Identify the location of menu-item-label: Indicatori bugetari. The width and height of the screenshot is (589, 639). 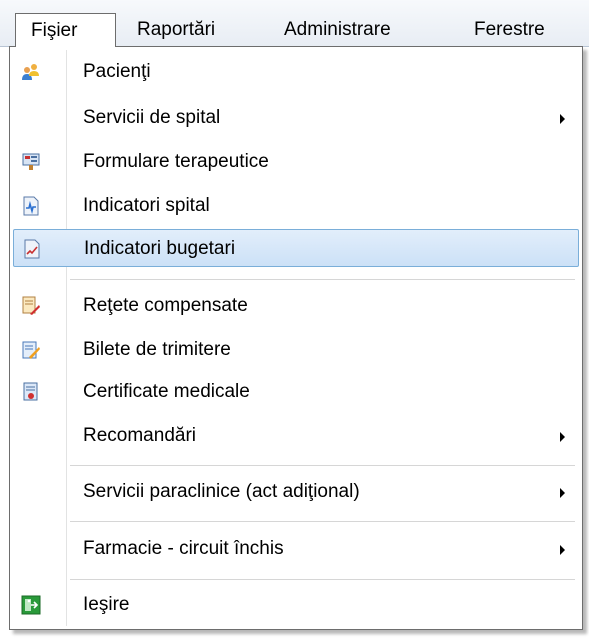
(160, 248).